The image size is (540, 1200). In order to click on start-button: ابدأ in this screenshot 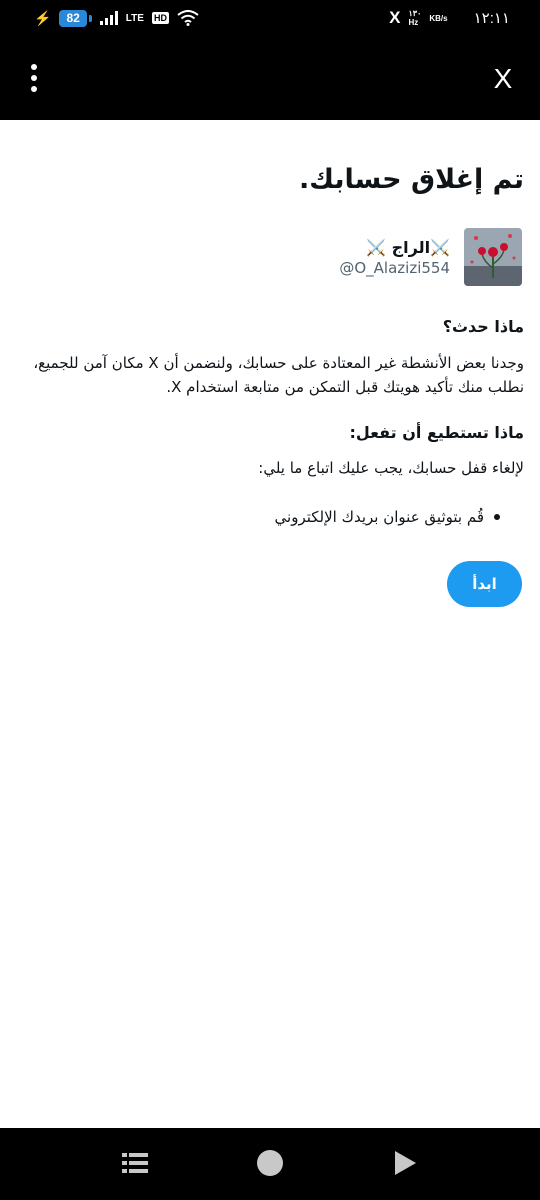, I will do `click(484, 584)`.